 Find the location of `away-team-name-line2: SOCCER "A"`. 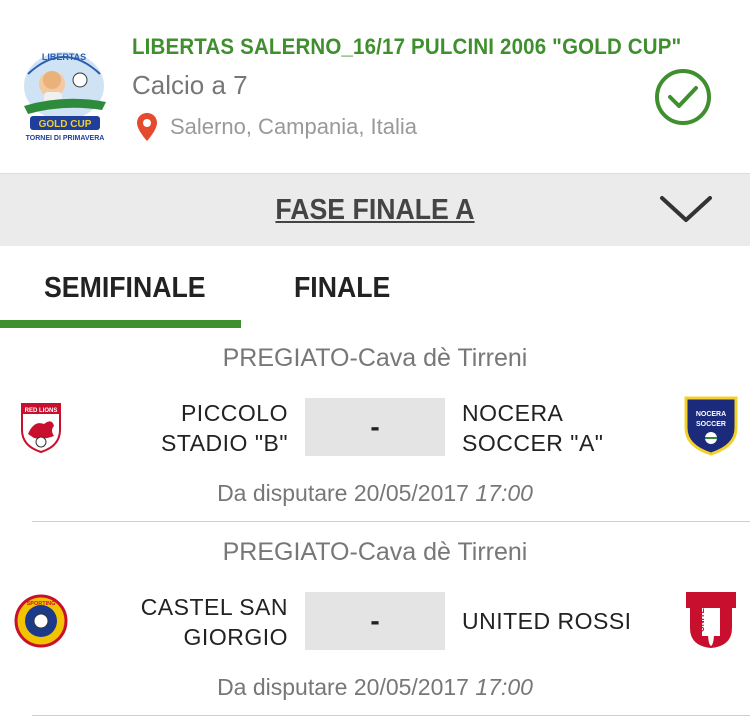

away-team-name-line2: SOCCER "A" is located at coordinates (533, 443).